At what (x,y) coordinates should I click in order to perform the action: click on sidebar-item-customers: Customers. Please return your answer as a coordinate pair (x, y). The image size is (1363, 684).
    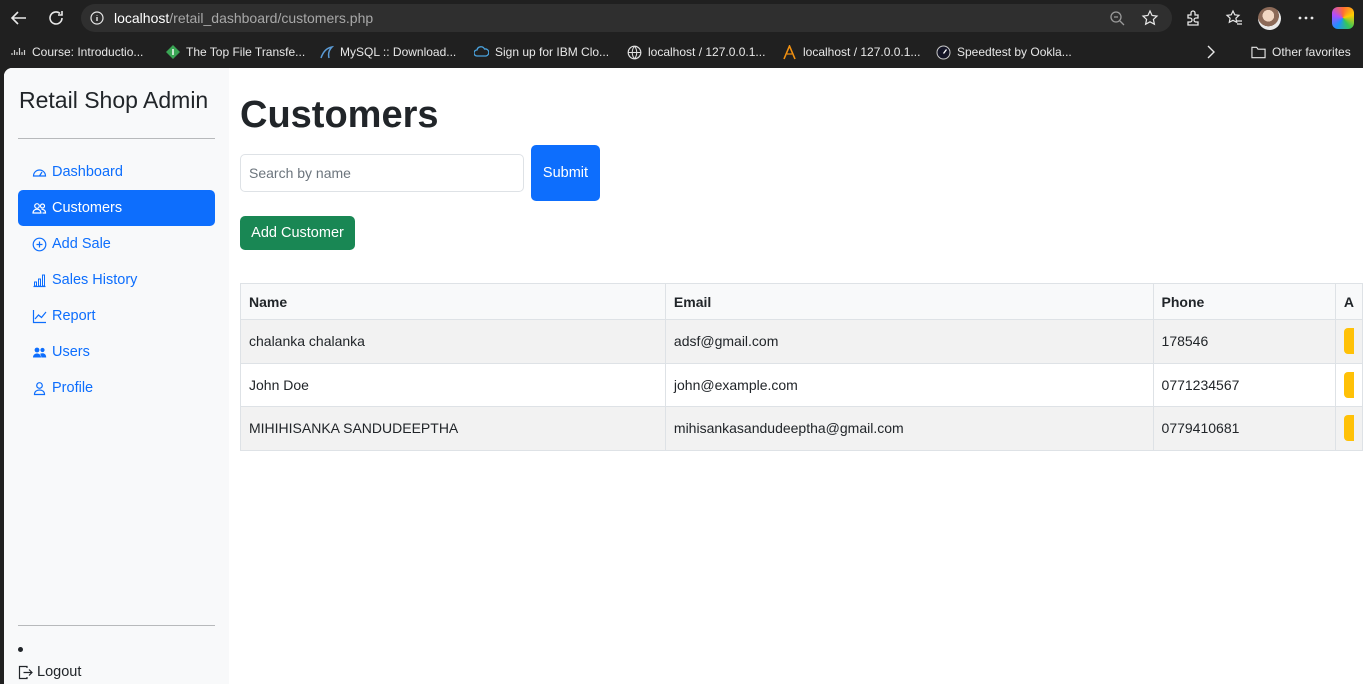
    Looking at the image, I should click on (116, 208).